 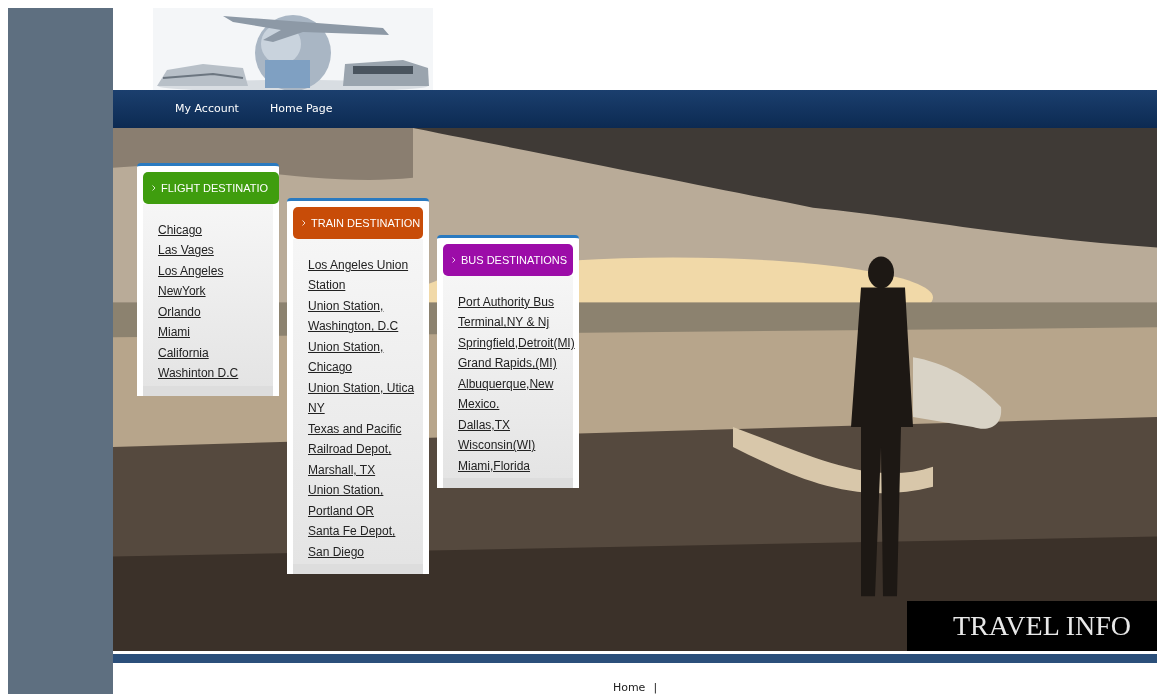 What do you see at coordinates (1032, 626) in the screenshot?
I see `caption-banner: TRAVEL INFO` at bounding box center [1032, 626].